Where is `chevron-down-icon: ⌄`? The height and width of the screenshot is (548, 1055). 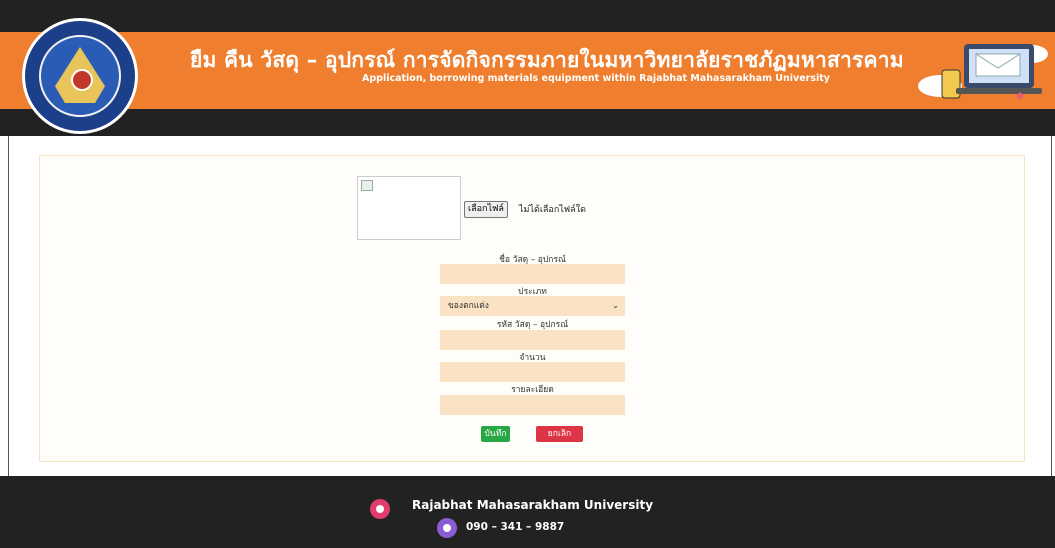 chevron-down-icon: ⌄ is located at coordinates (615, 305).